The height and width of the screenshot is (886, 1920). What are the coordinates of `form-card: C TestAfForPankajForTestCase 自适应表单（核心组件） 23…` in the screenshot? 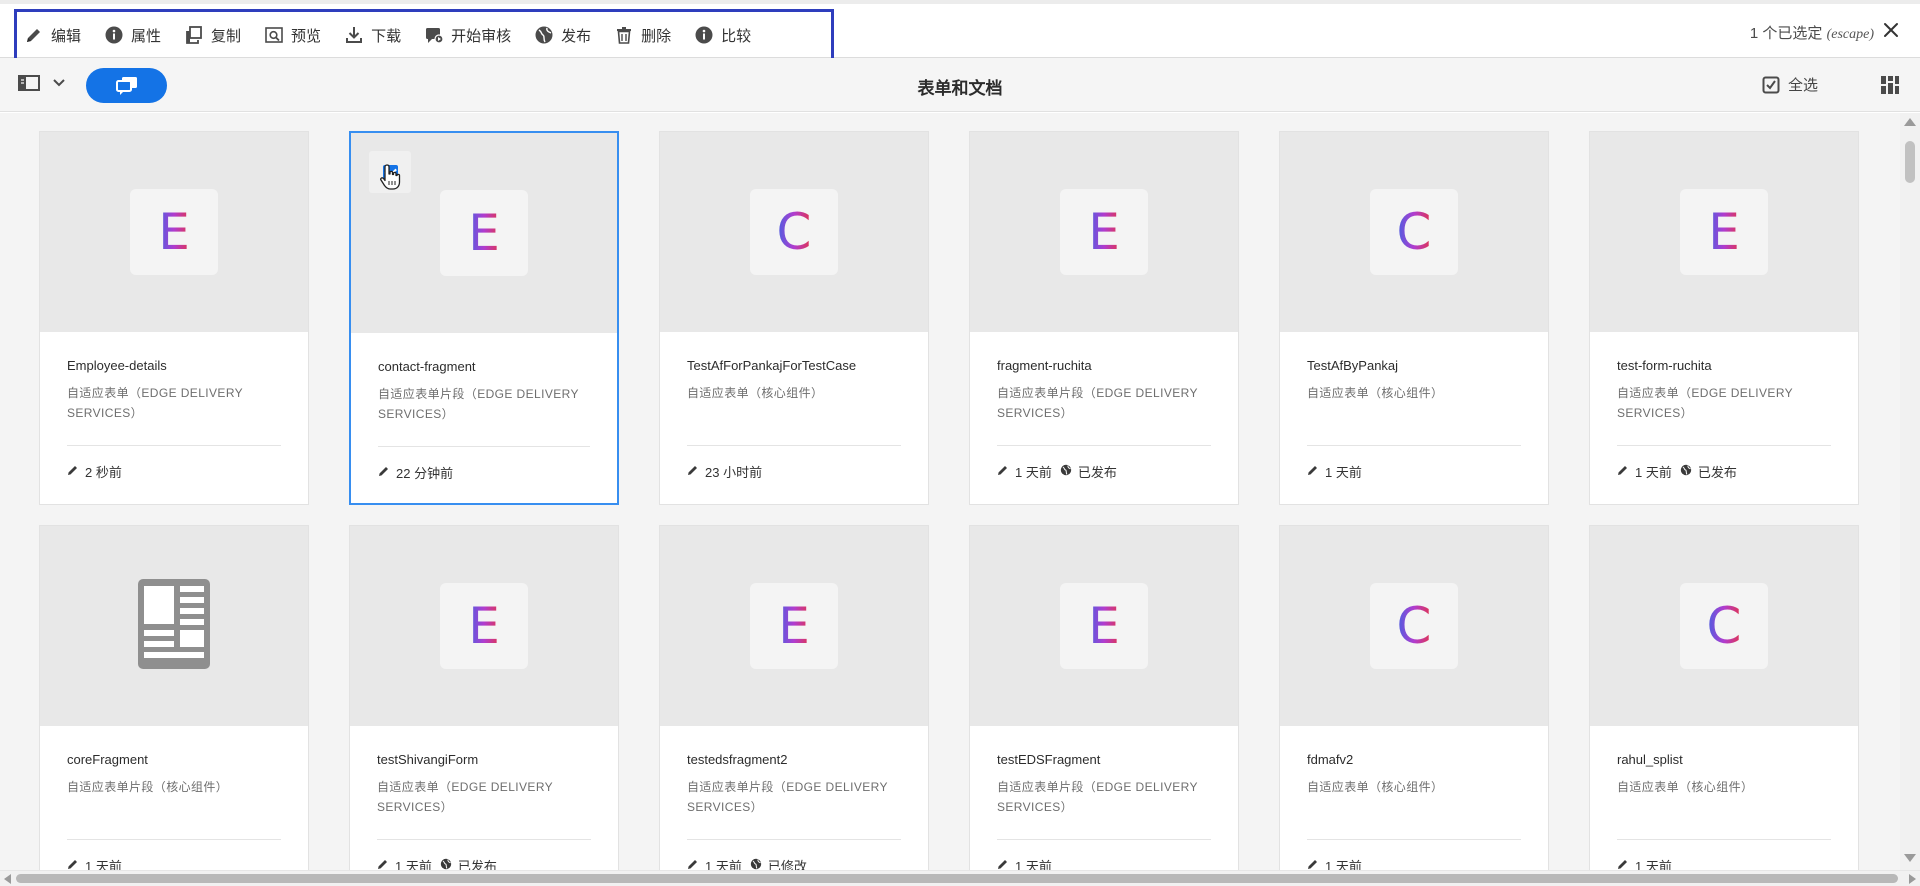 It's located at (794, 318).